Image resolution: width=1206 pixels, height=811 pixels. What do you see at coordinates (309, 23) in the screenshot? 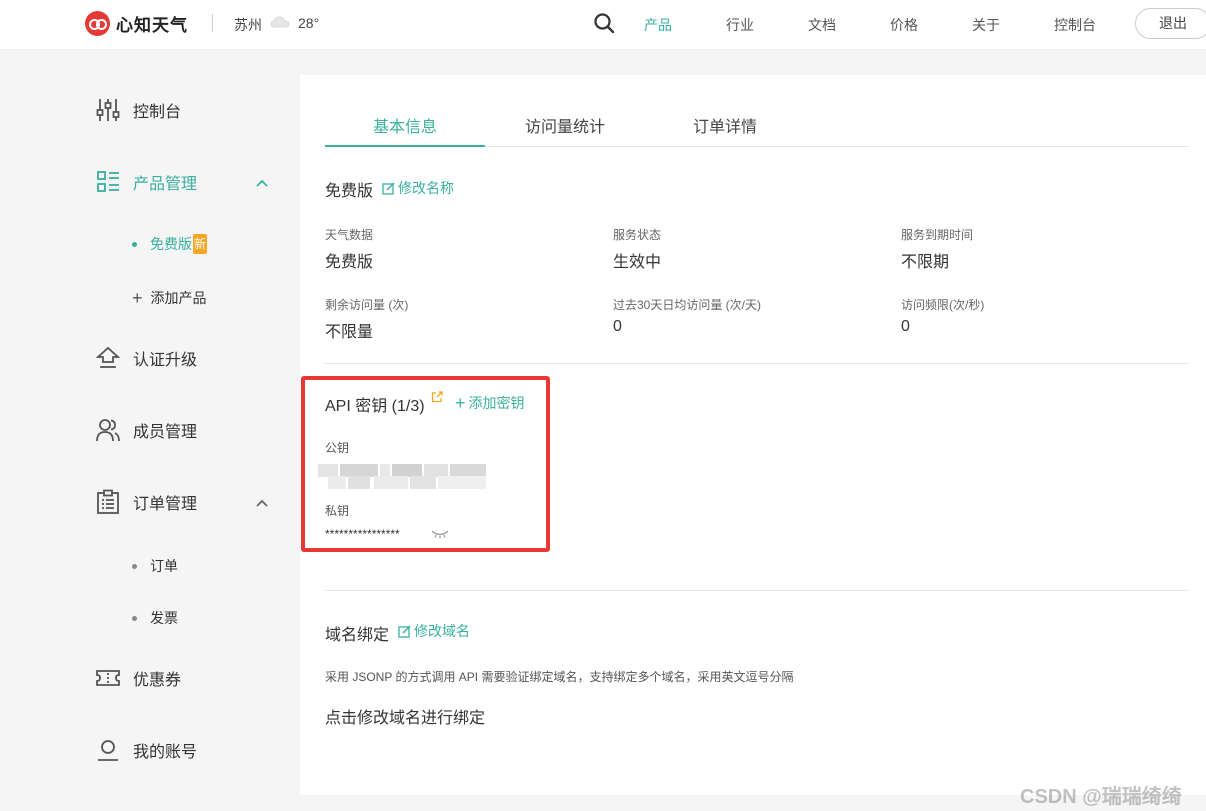
I see `temperature: 28°` at bounding box center [309, 23].